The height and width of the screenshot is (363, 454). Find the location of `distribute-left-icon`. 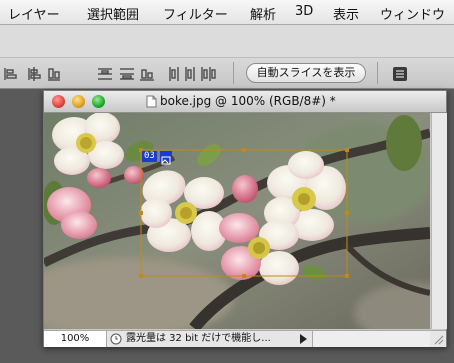

distribute-left-icon is located at coordinates (174, 74).